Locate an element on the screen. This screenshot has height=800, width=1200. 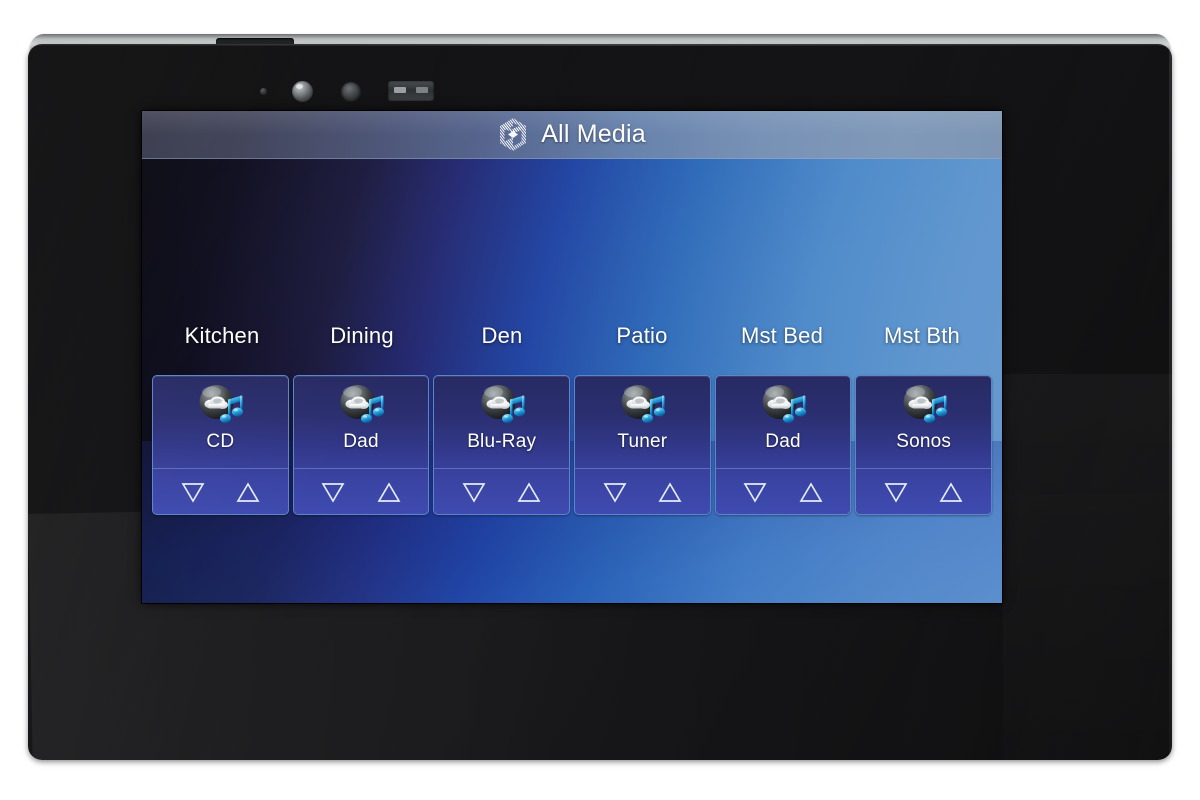
source-label-mst-bth: Sonos is located at coordinates (924, 441).